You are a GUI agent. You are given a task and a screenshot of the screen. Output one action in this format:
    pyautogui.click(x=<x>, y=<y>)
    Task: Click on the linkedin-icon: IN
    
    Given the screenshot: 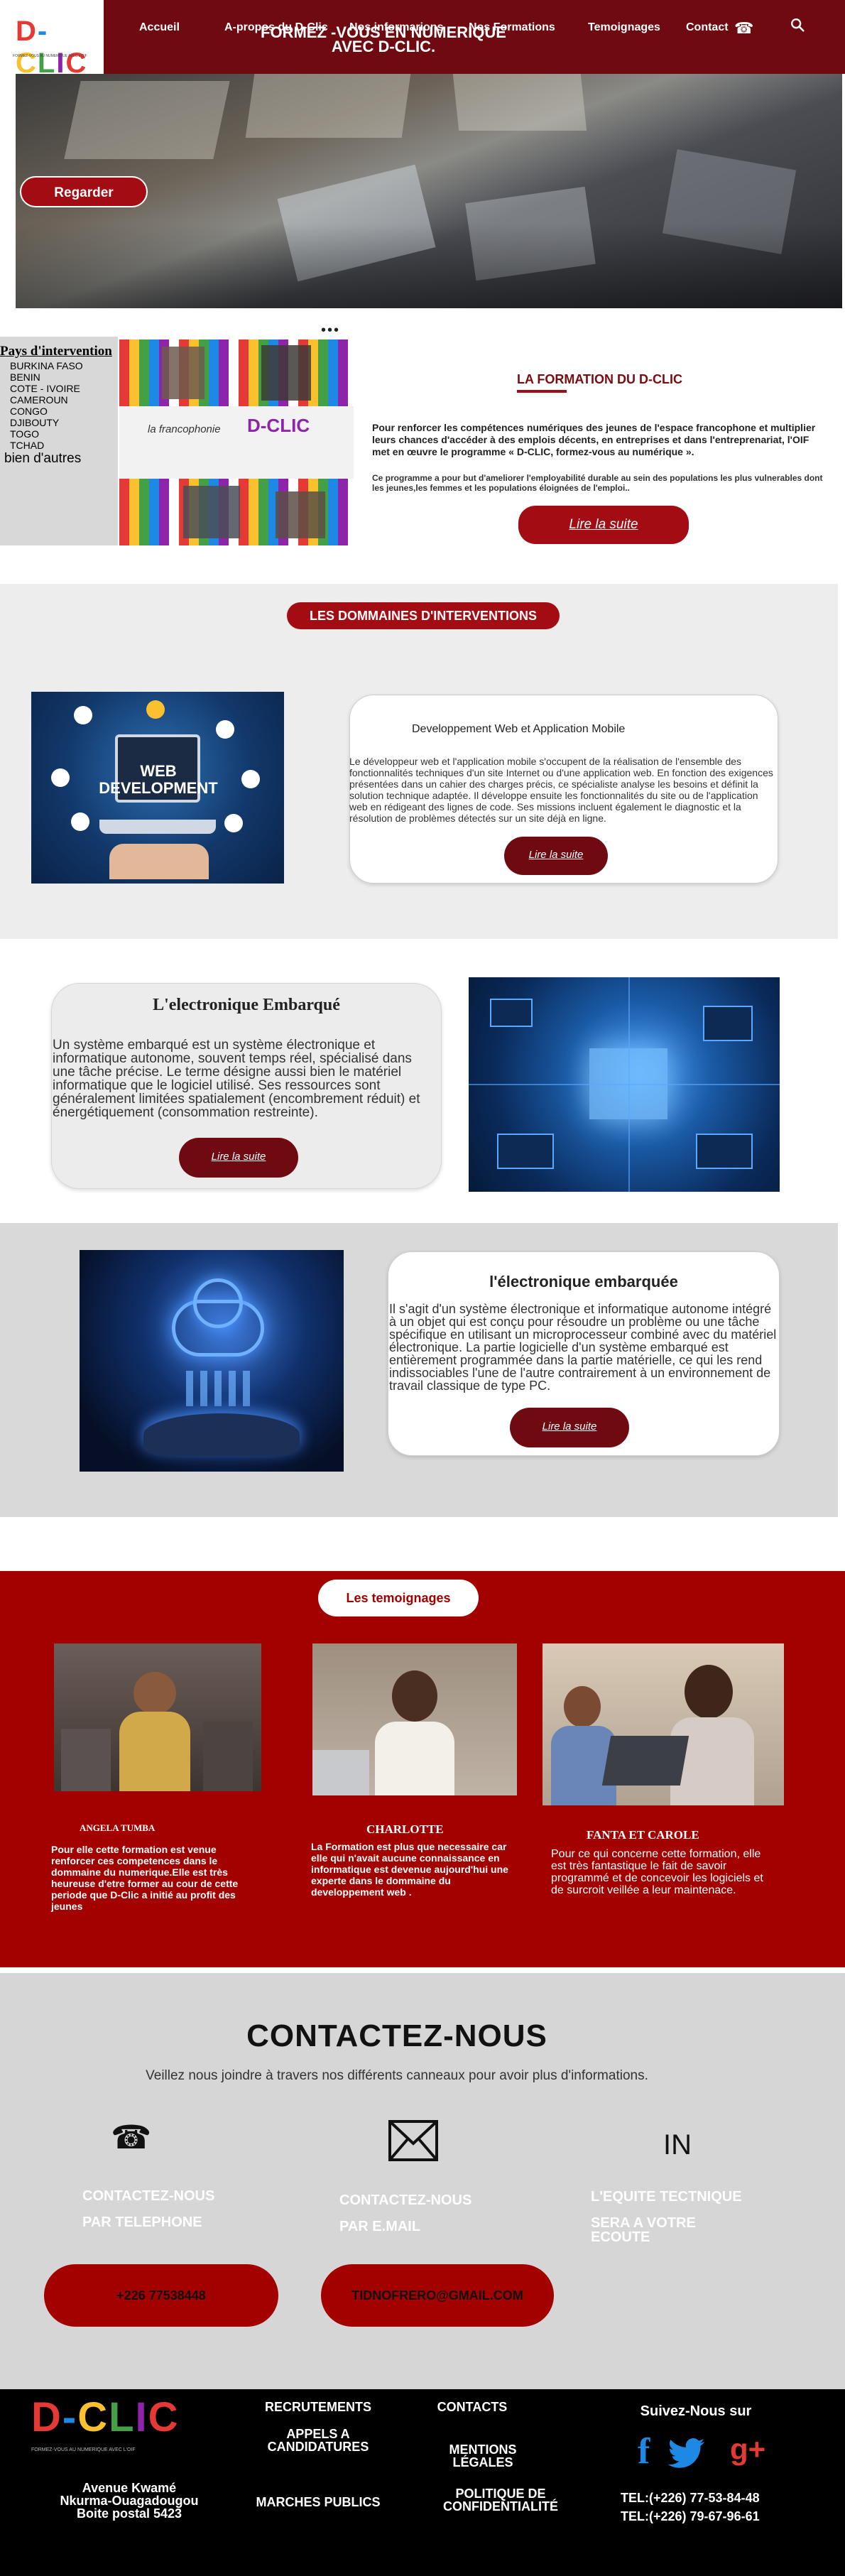 What is the action you would take?
    pyautogui.click(x=678, y=2145)
    